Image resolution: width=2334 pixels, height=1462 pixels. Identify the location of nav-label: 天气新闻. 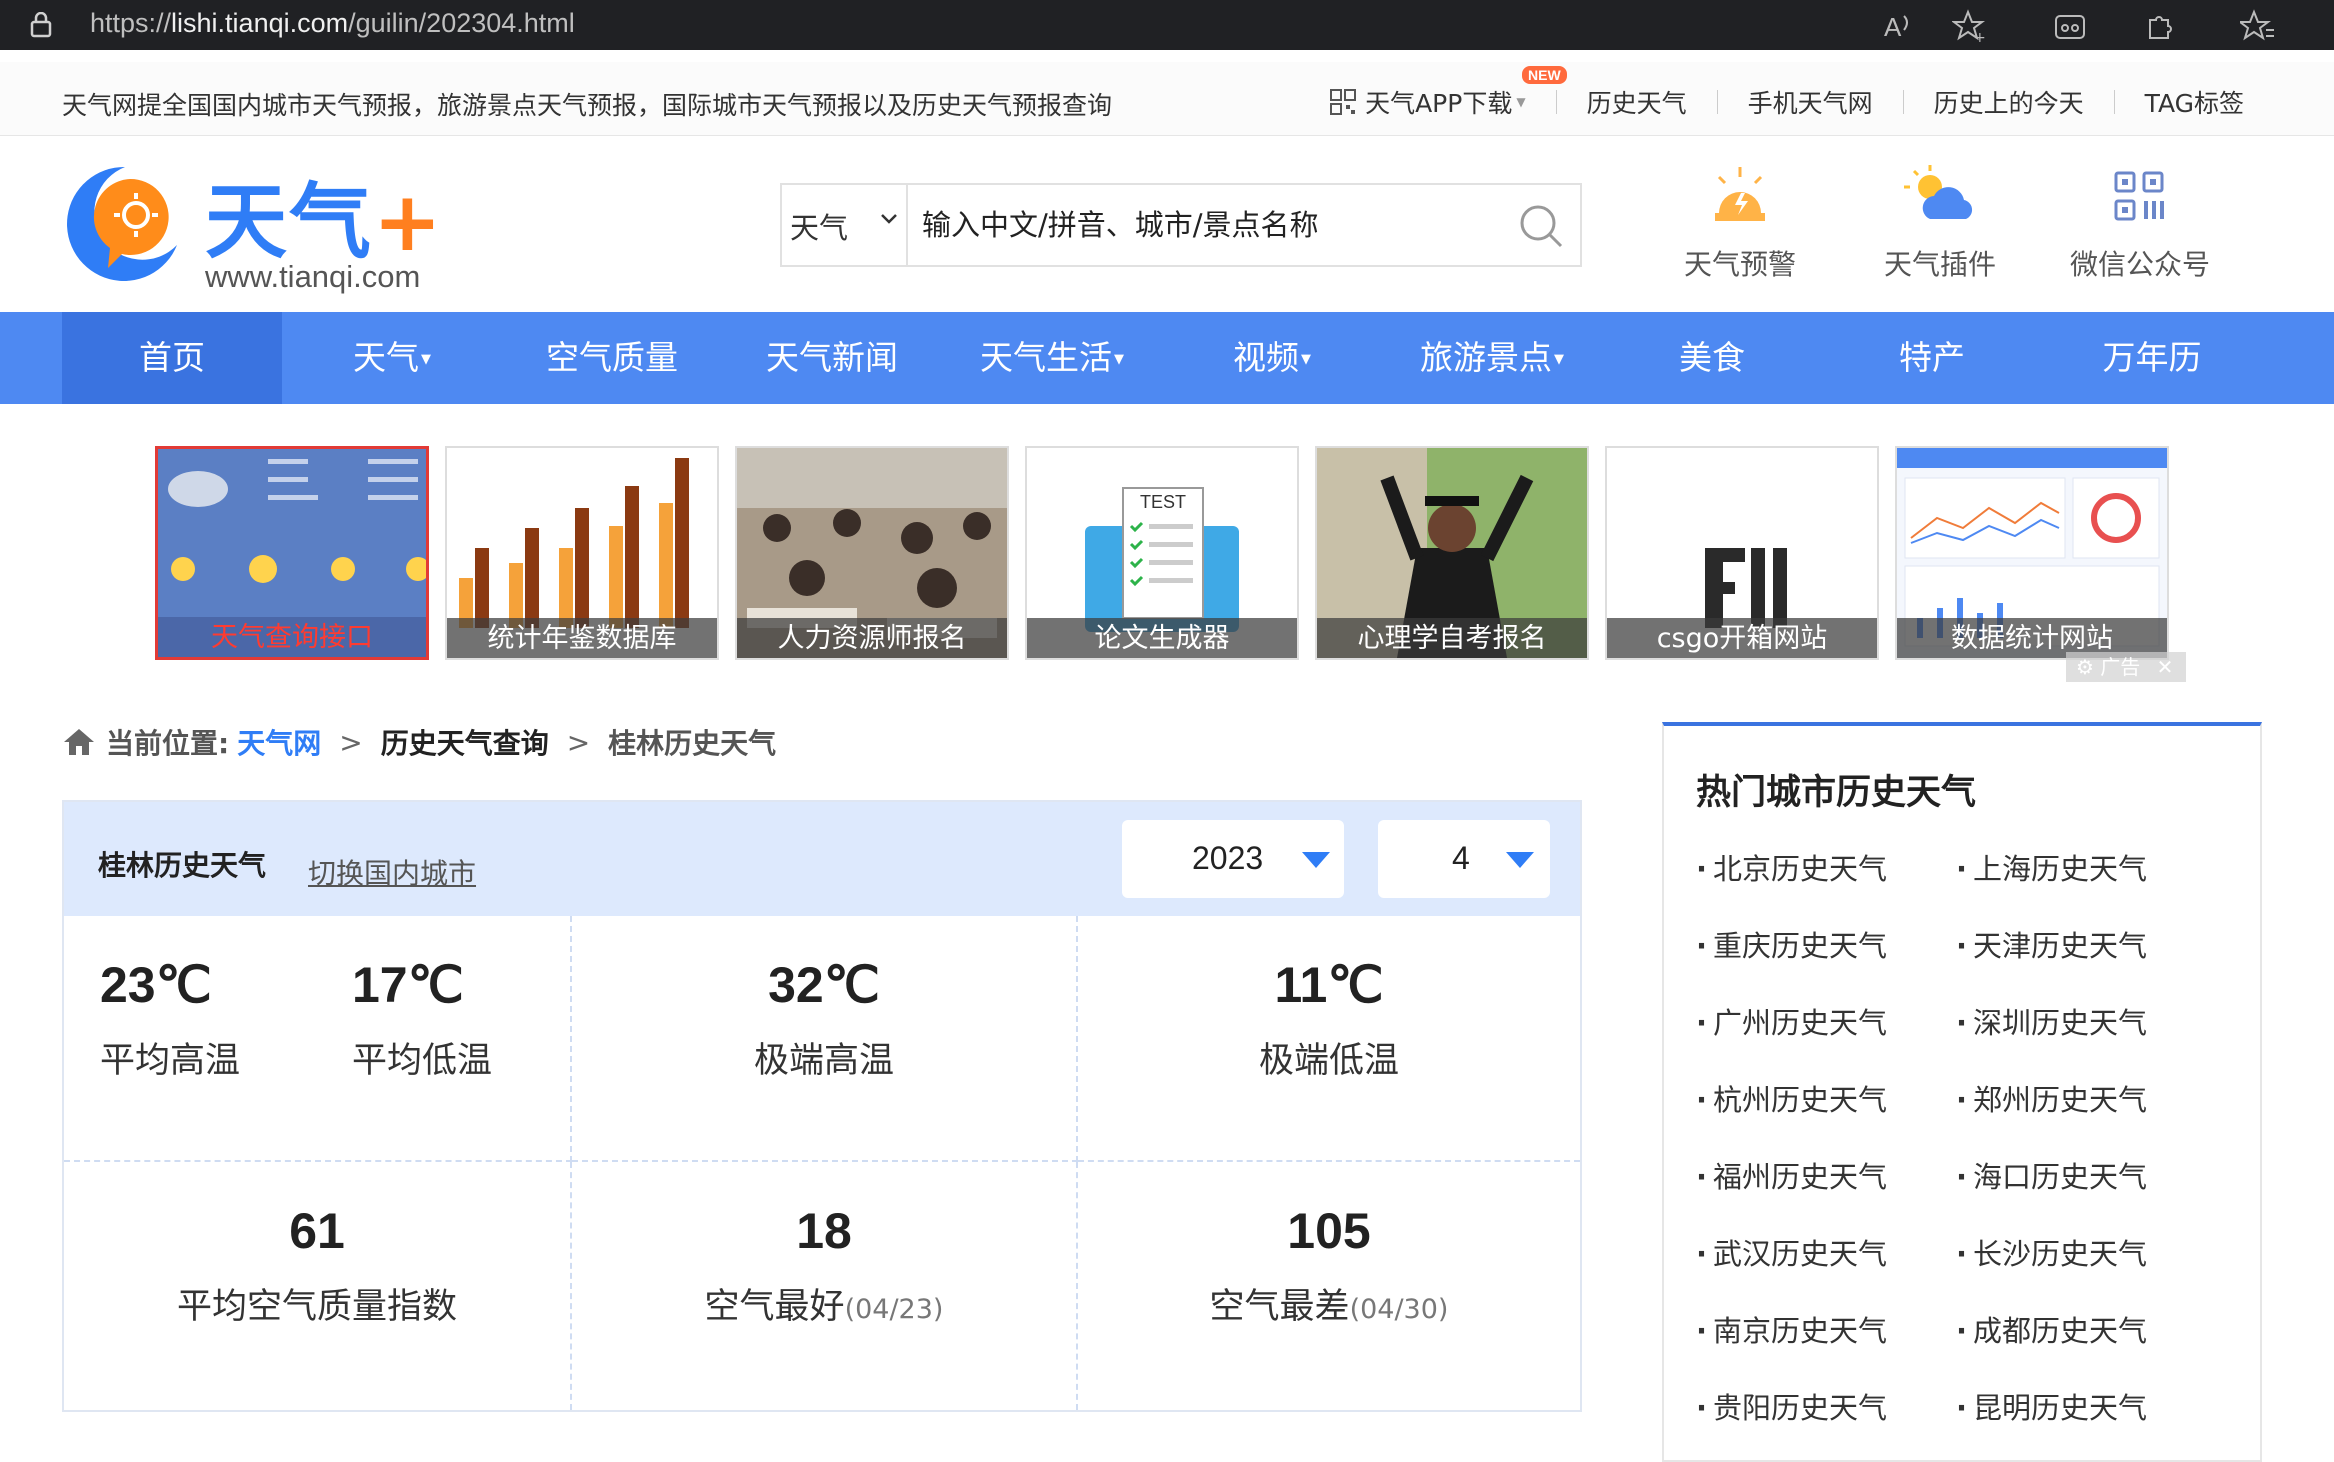
(832, 357).